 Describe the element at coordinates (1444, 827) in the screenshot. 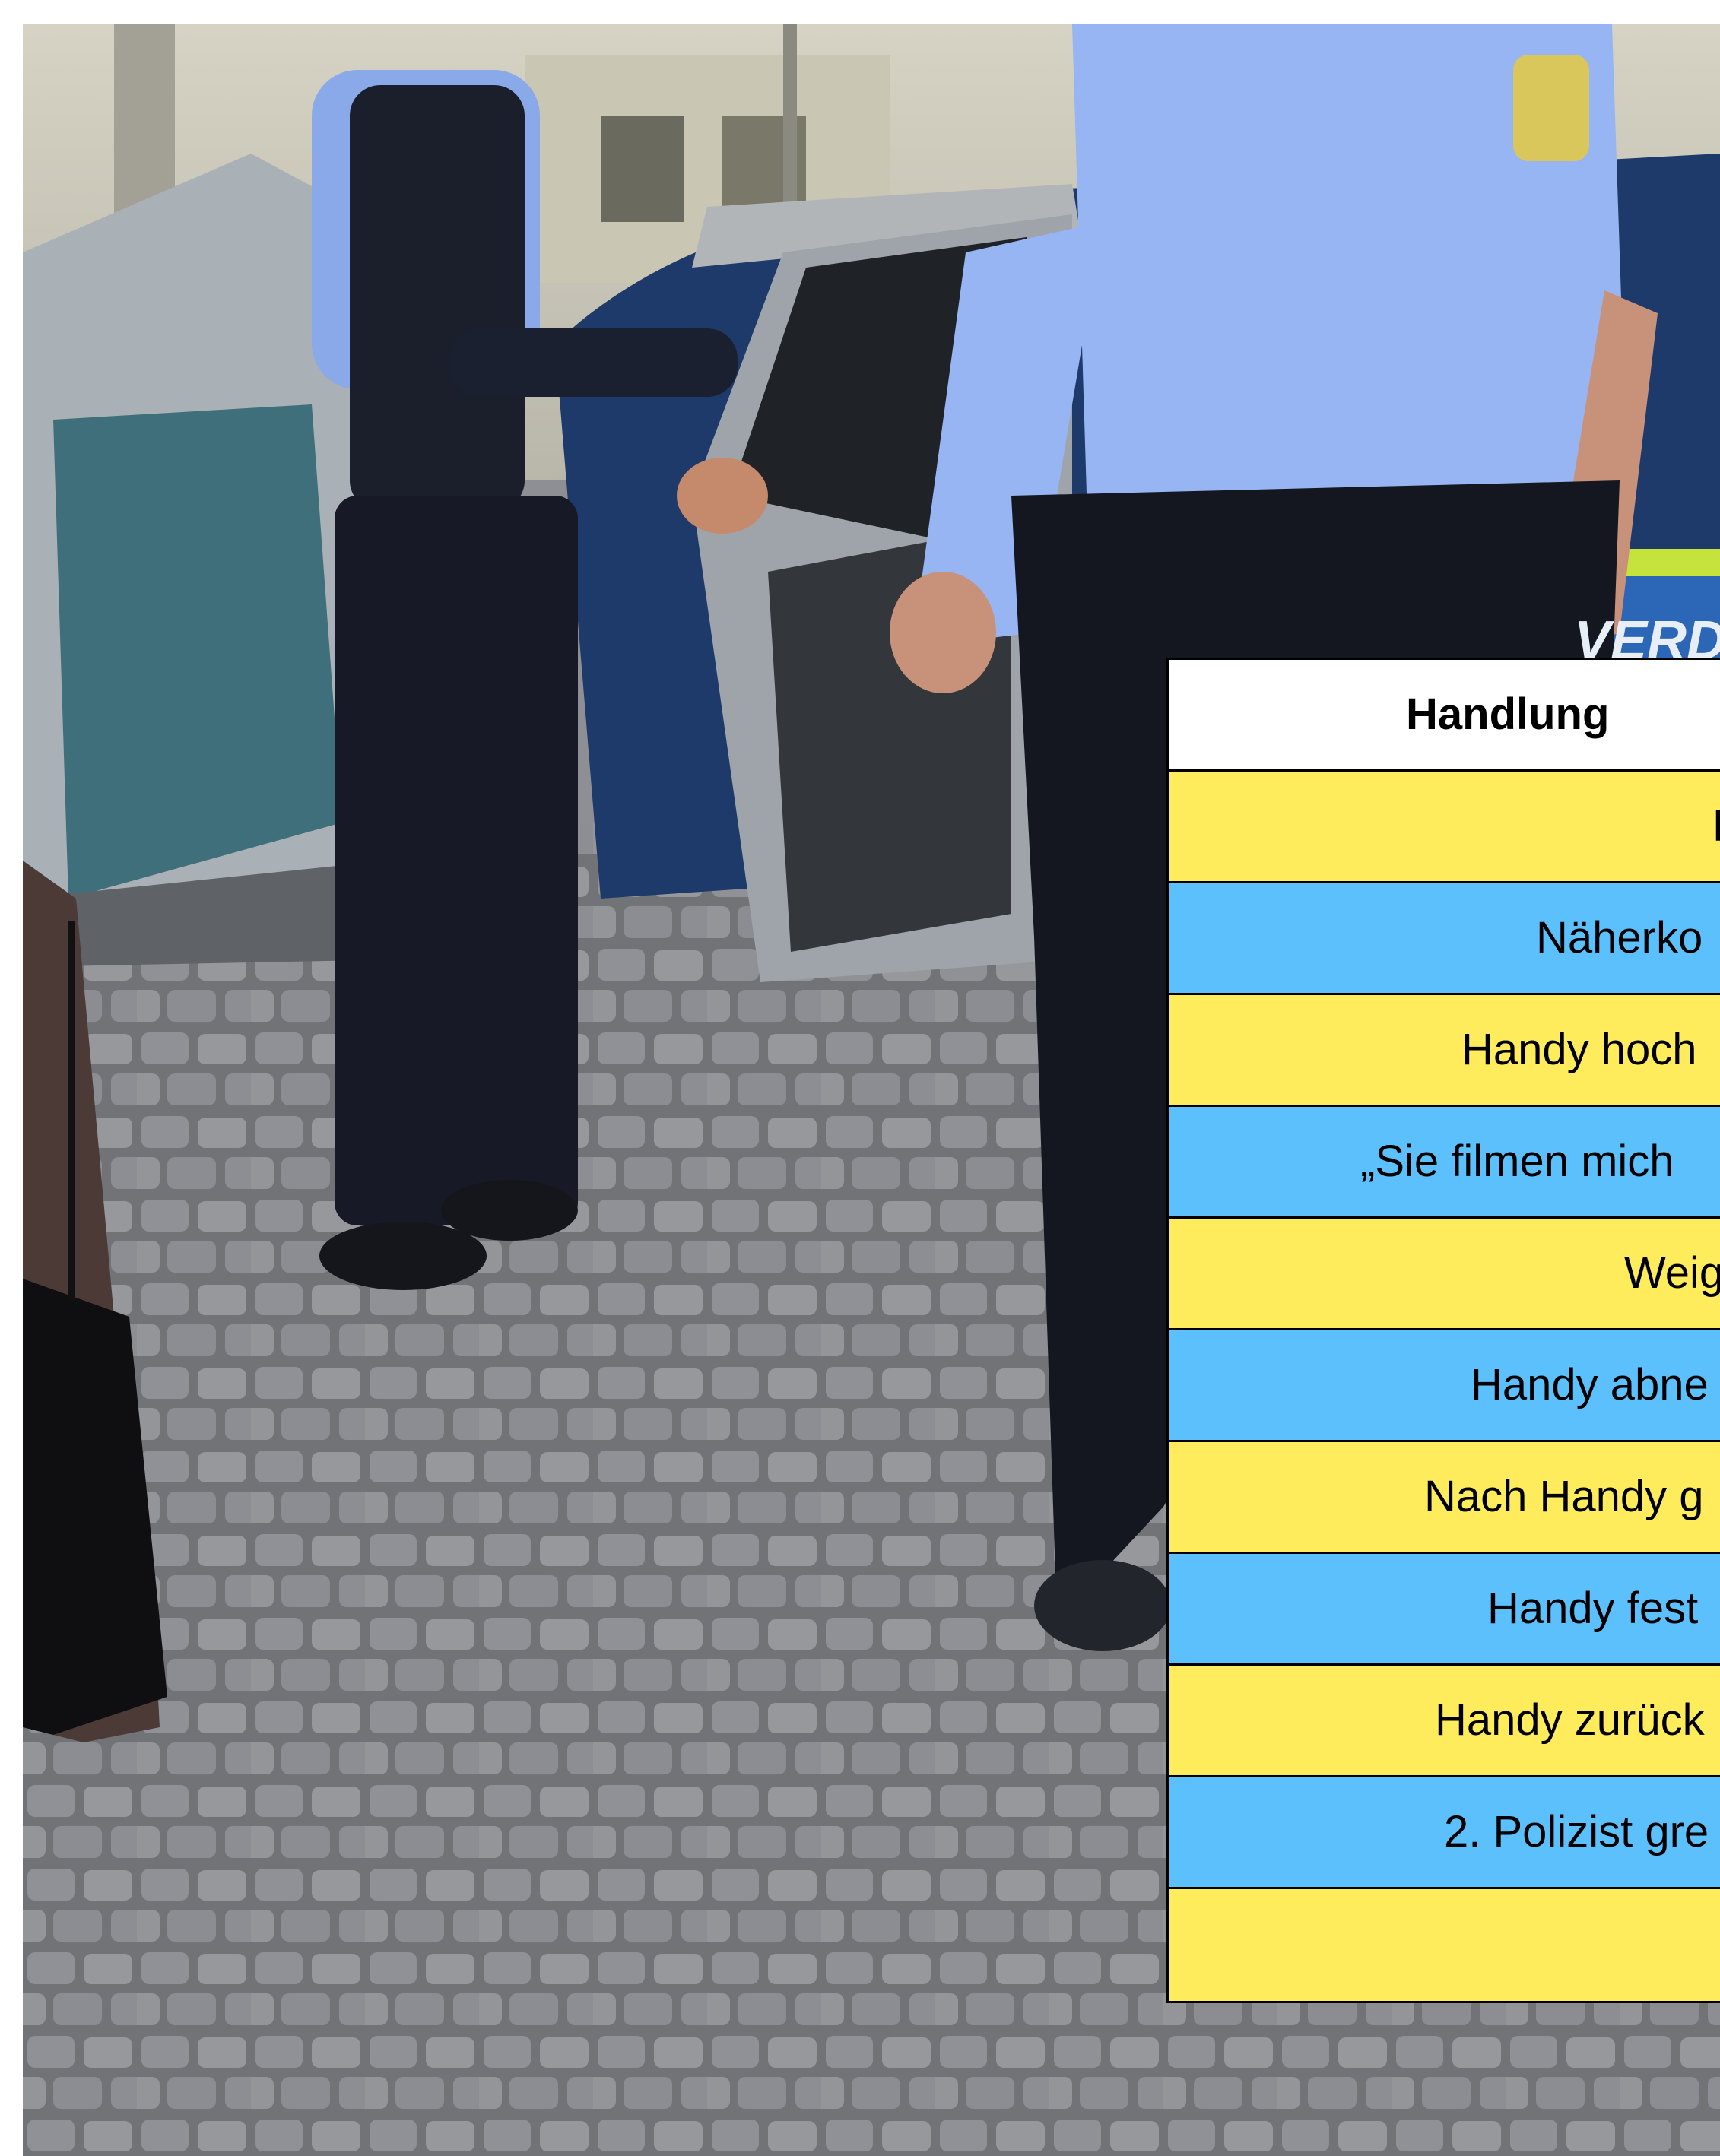

I see `table-row: F` at that location.